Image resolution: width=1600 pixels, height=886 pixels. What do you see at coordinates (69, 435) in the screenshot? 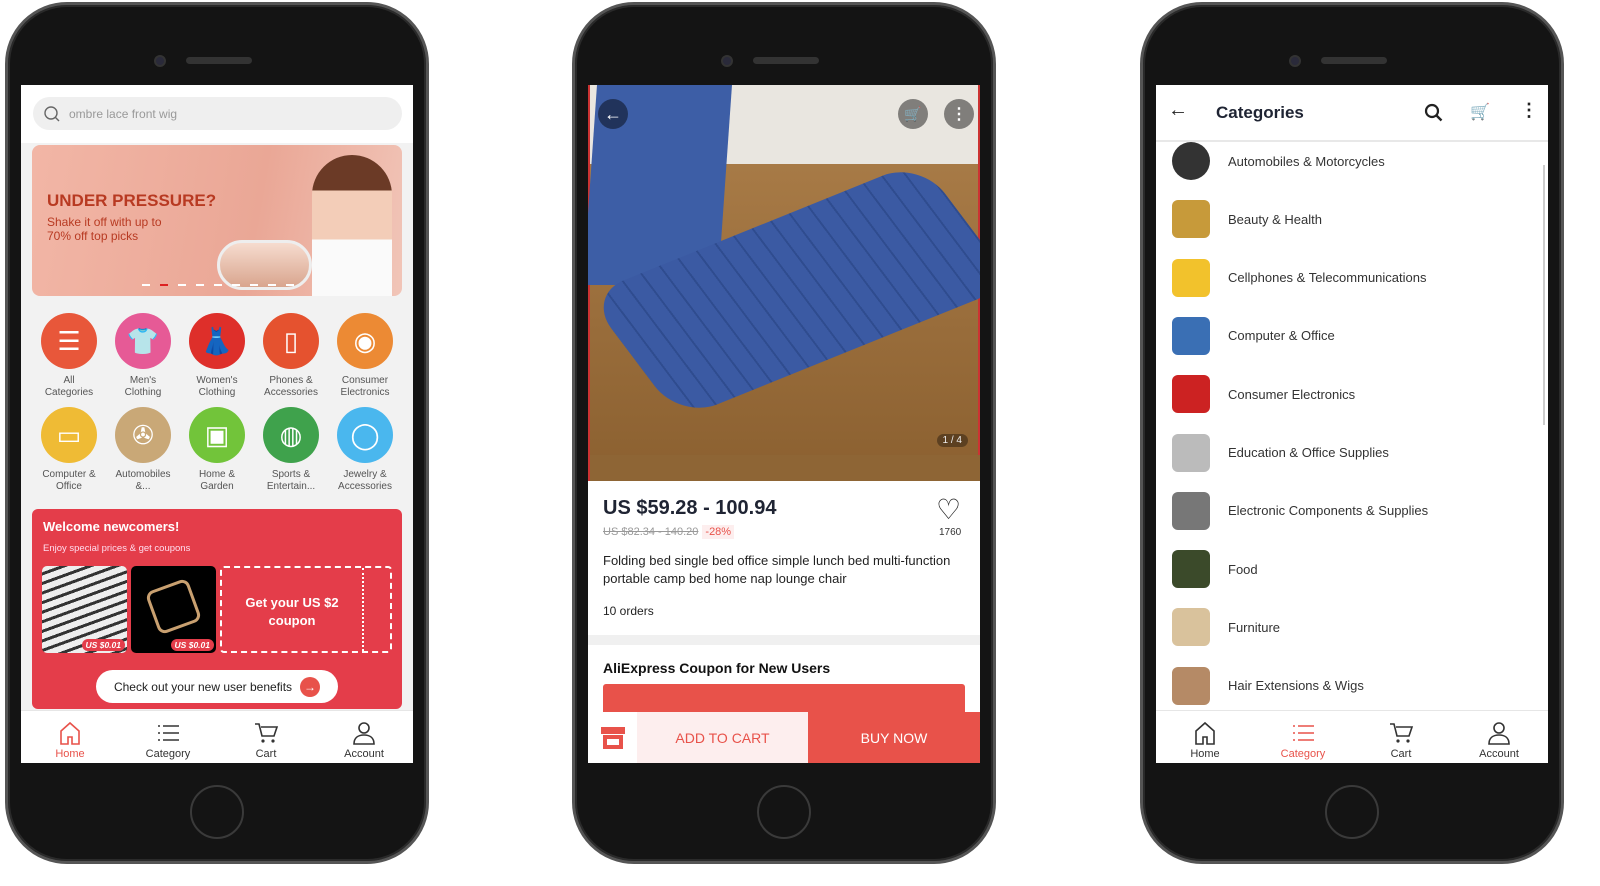
I see `laptop-icon: ▭` at bounding box center [69, 435].